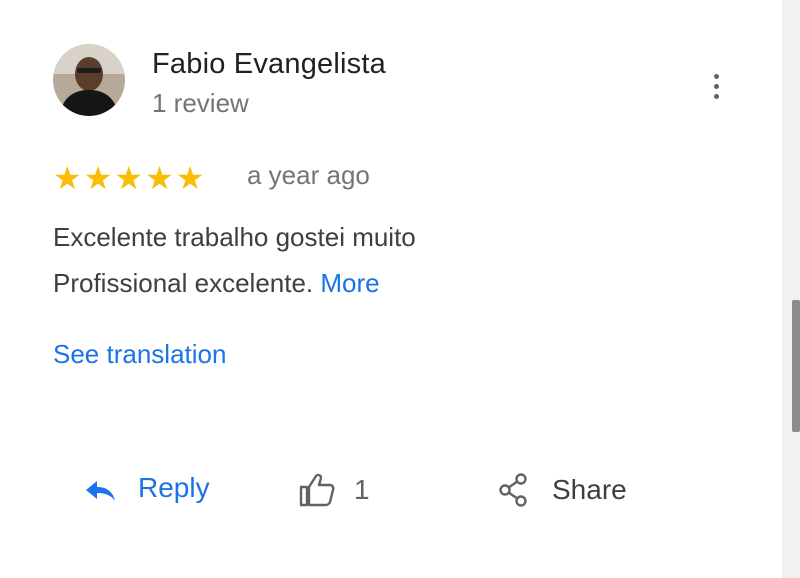 This screenshot has width=800, height=578. I want to click on reply-arrow-icon, so click(100, 491).